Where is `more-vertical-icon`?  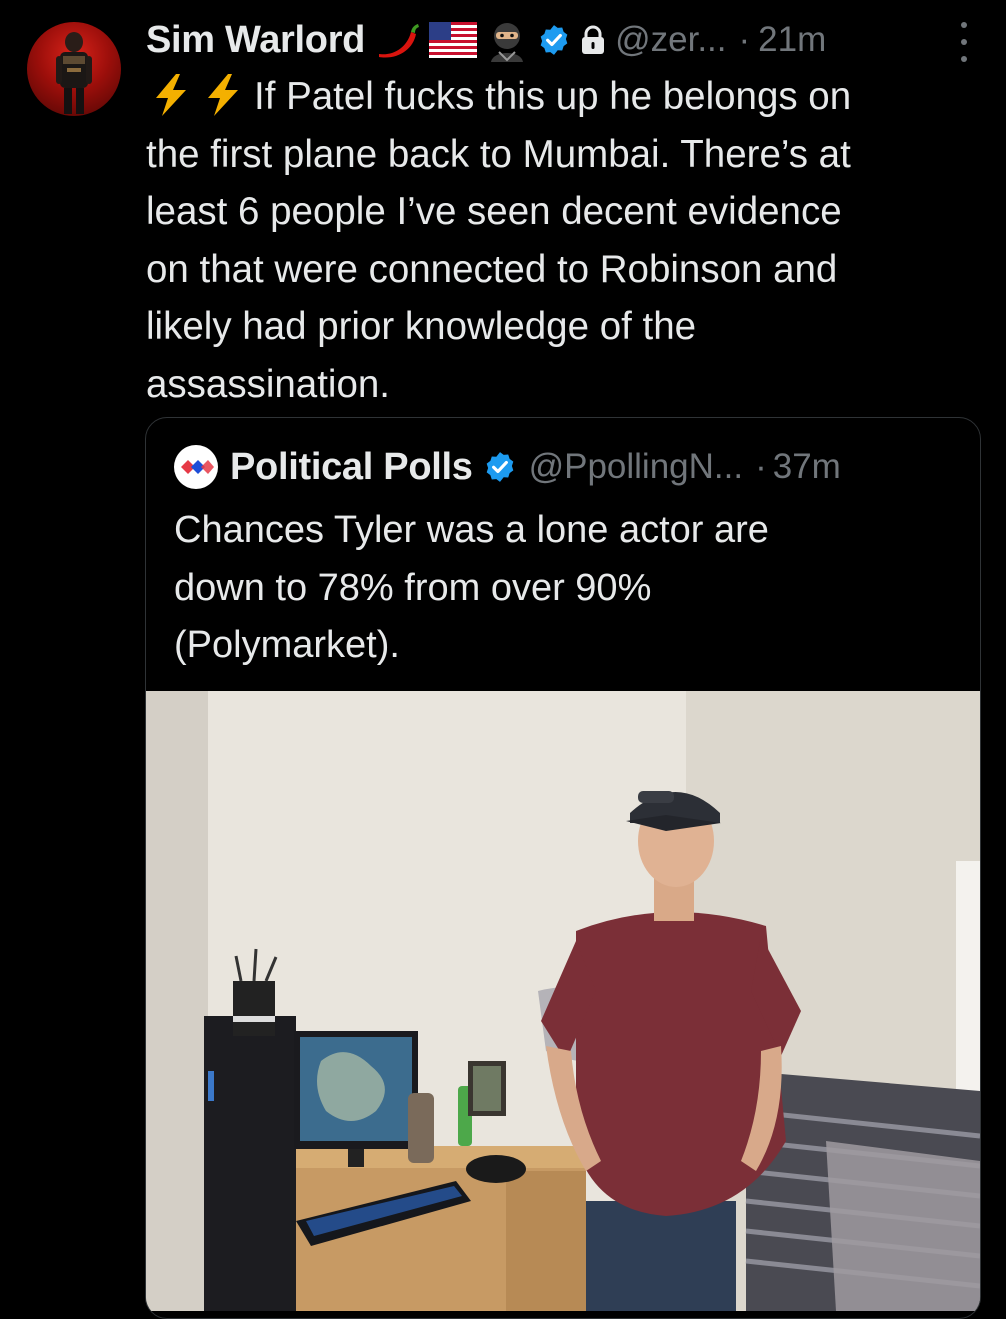 more-vertical-icon is located at coordinates (964, 42).